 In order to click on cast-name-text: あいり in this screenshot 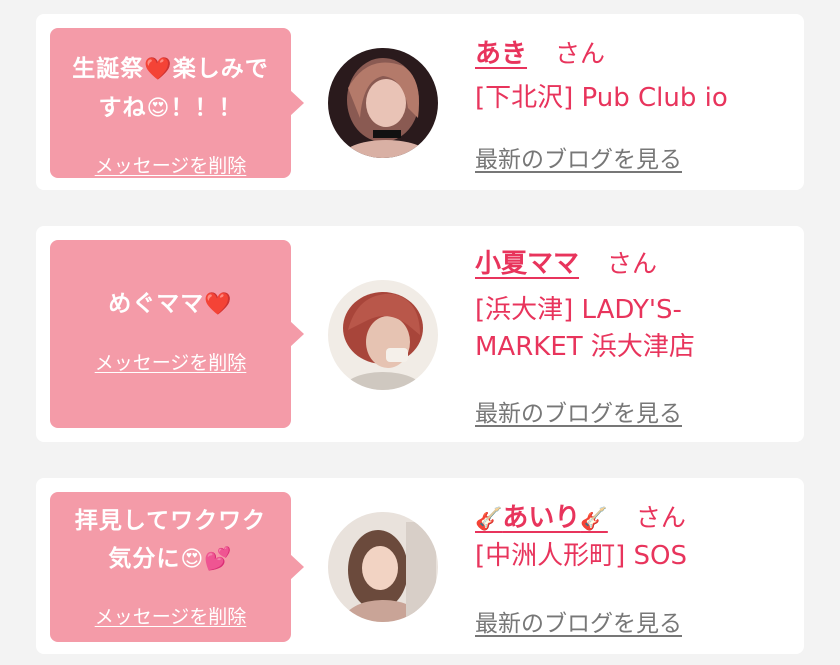, I will do `click(541, 518)`.